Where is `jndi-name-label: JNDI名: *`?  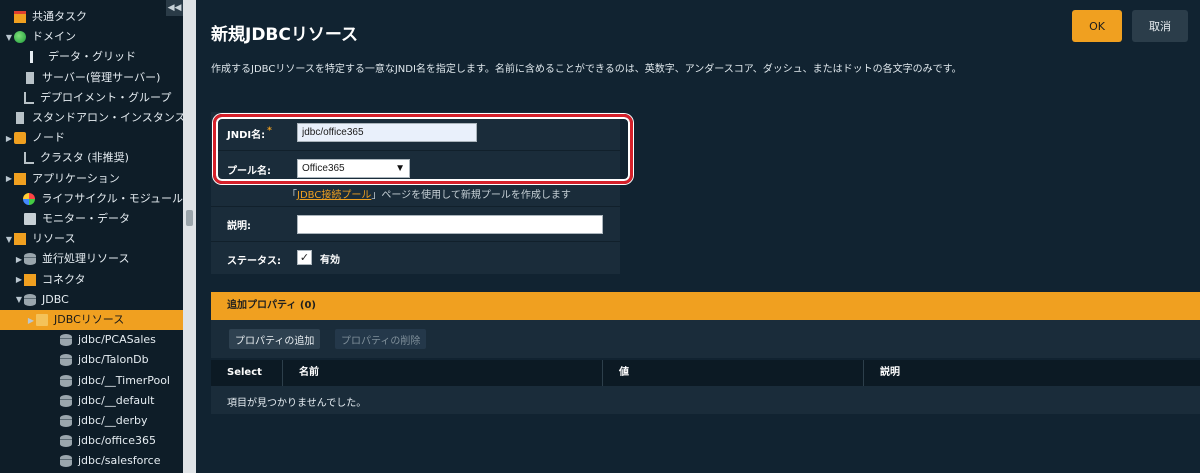 jndi-name-label: JNDI名: * is located at coordinates (249, 133).